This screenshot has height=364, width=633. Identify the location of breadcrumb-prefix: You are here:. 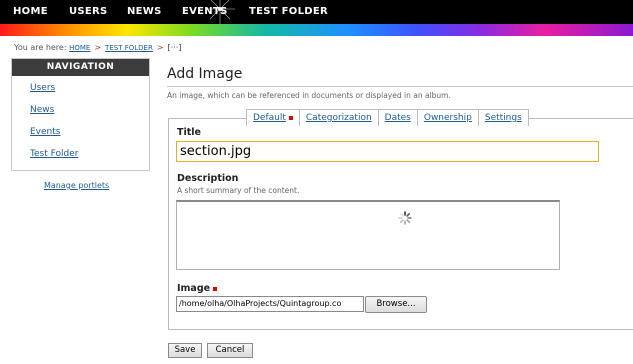
(40, 47).